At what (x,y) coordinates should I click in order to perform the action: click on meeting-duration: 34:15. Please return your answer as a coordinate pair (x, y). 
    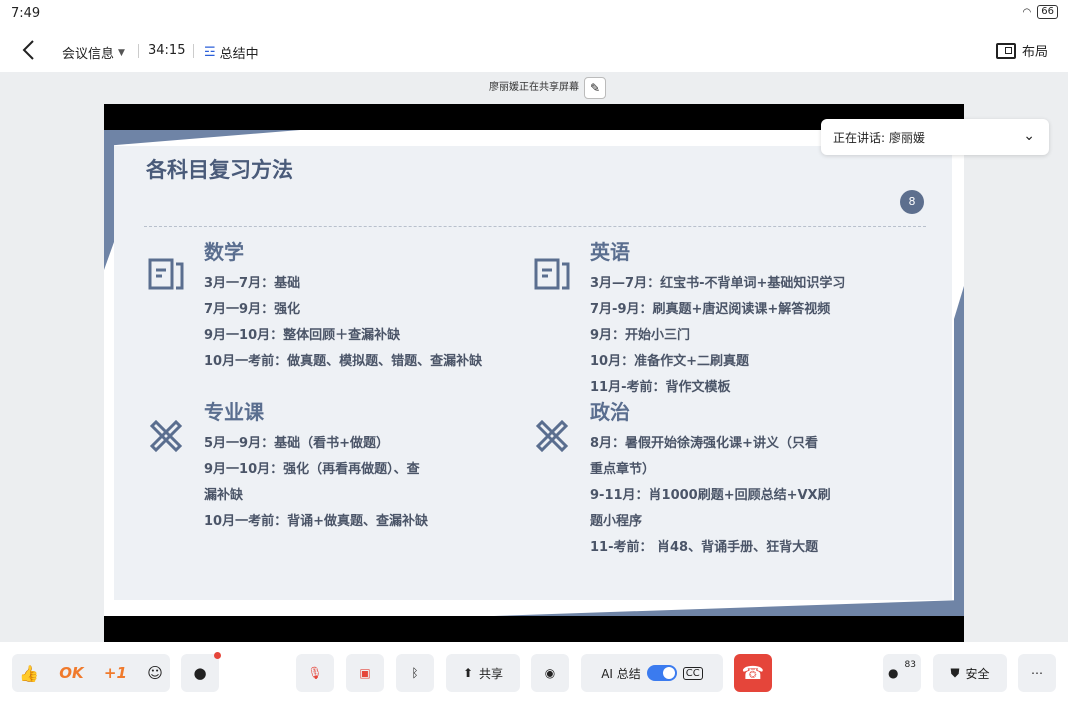
    Looking at the image, I should click on (167, 50).